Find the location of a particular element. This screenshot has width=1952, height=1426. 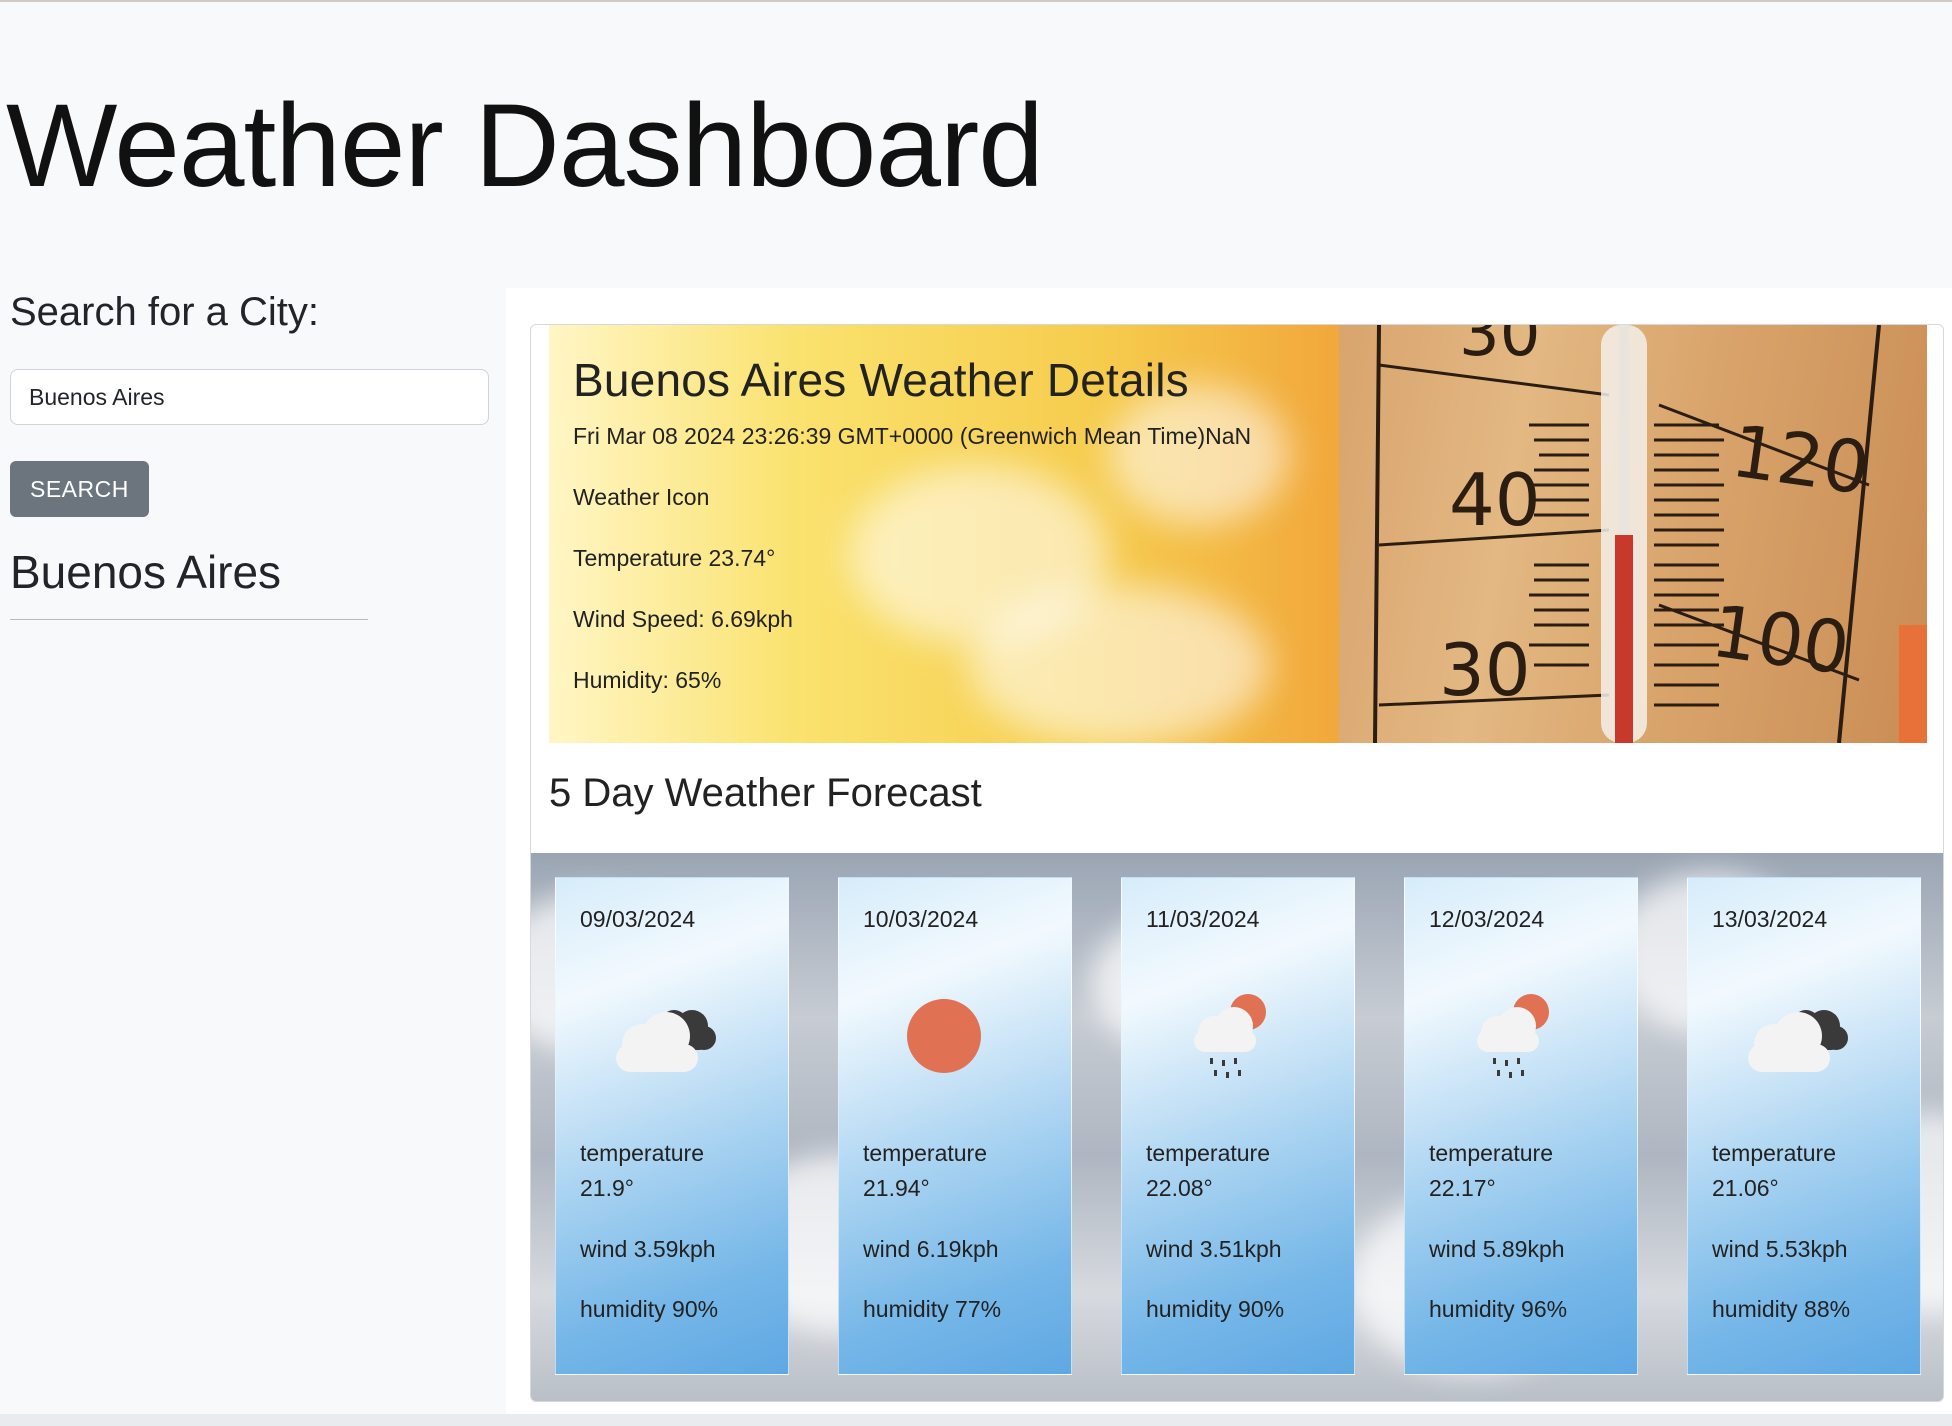

top-border is located at coordinates (976, 1).